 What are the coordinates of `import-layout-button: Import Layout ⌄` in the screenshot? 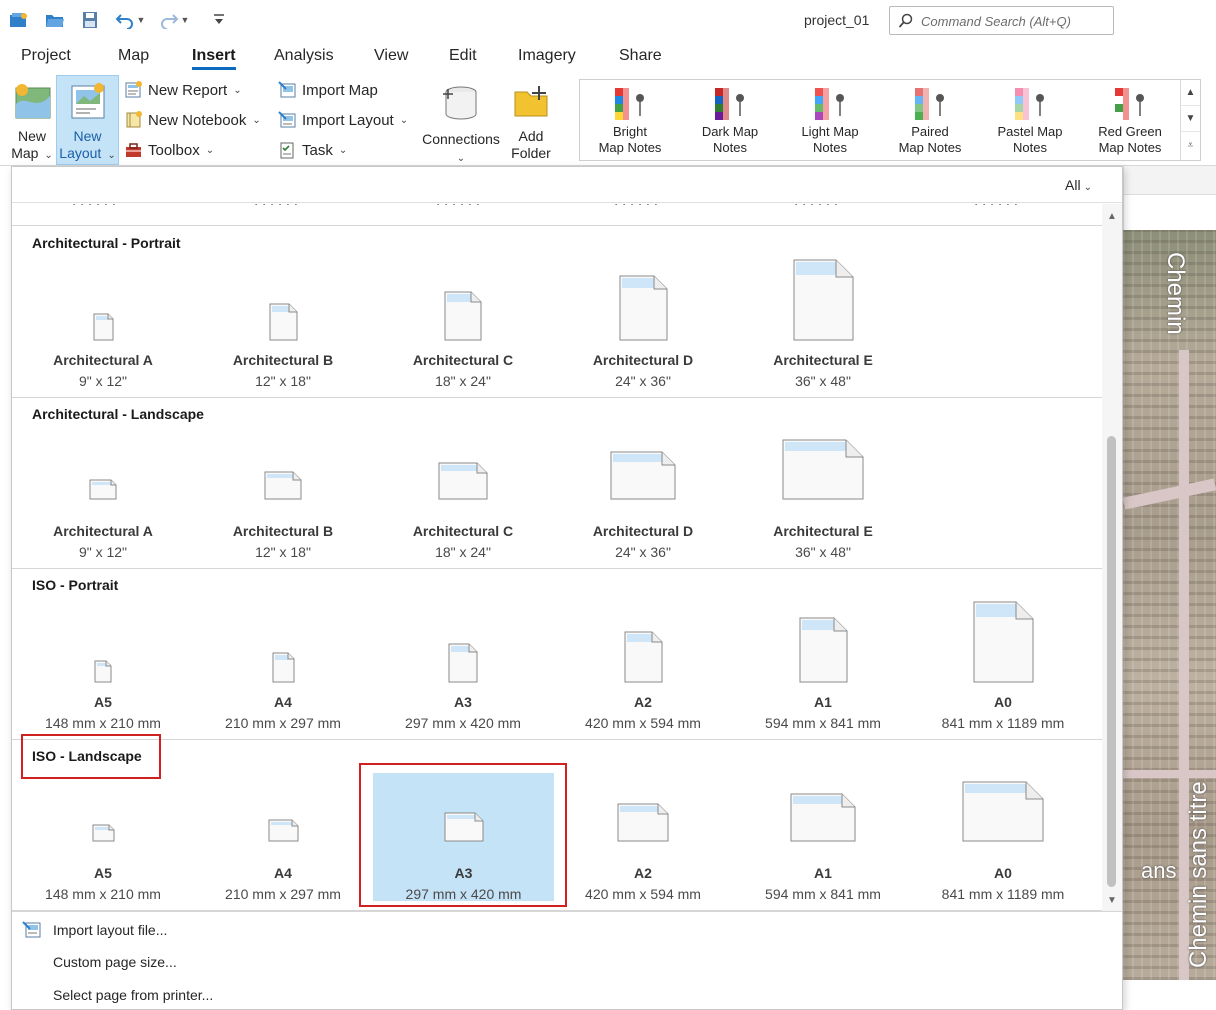 It's located at (342, 120).